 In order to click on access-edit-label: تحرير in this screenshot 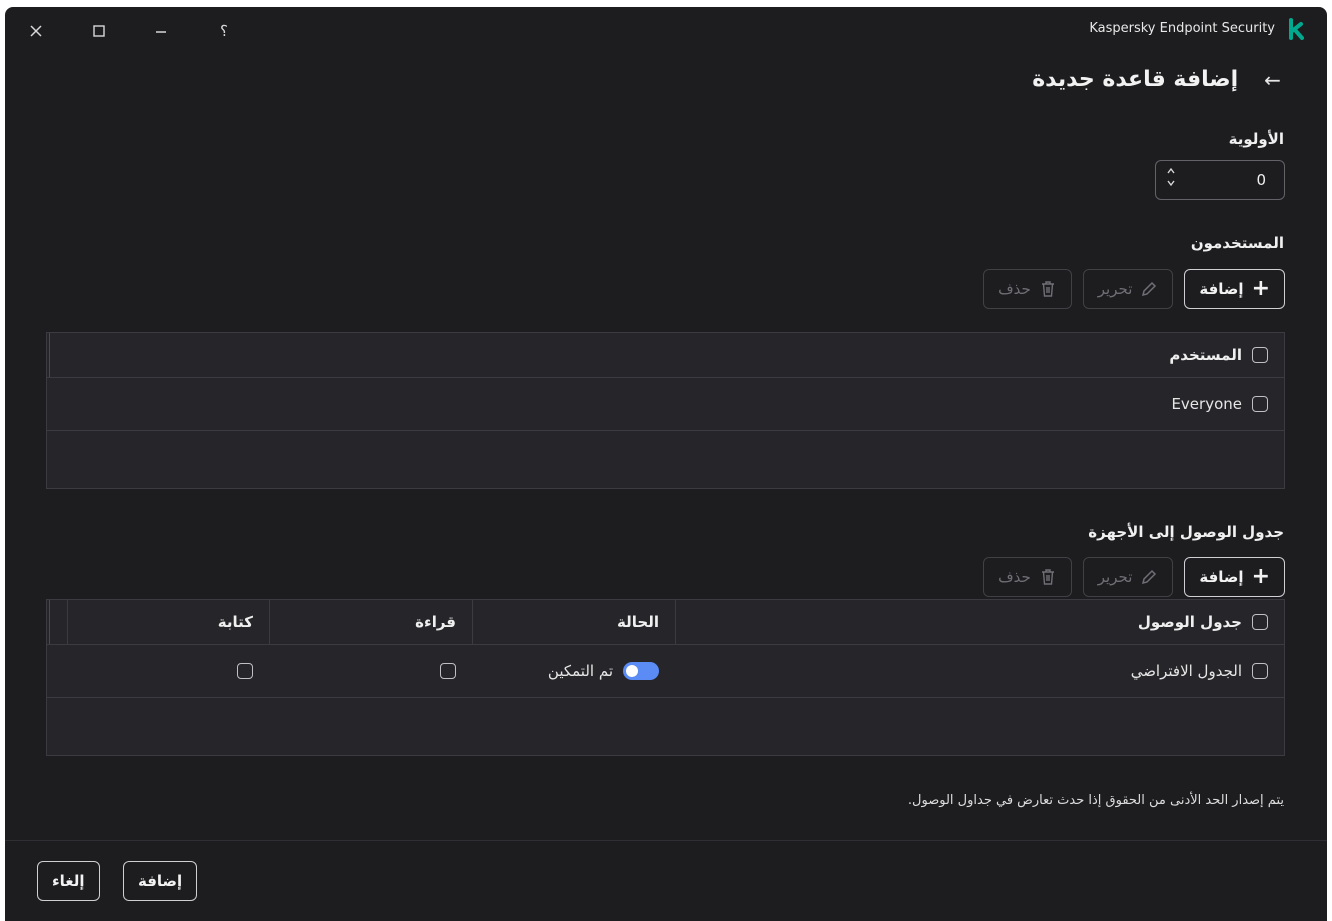, I will do `click(1115, 577)`.